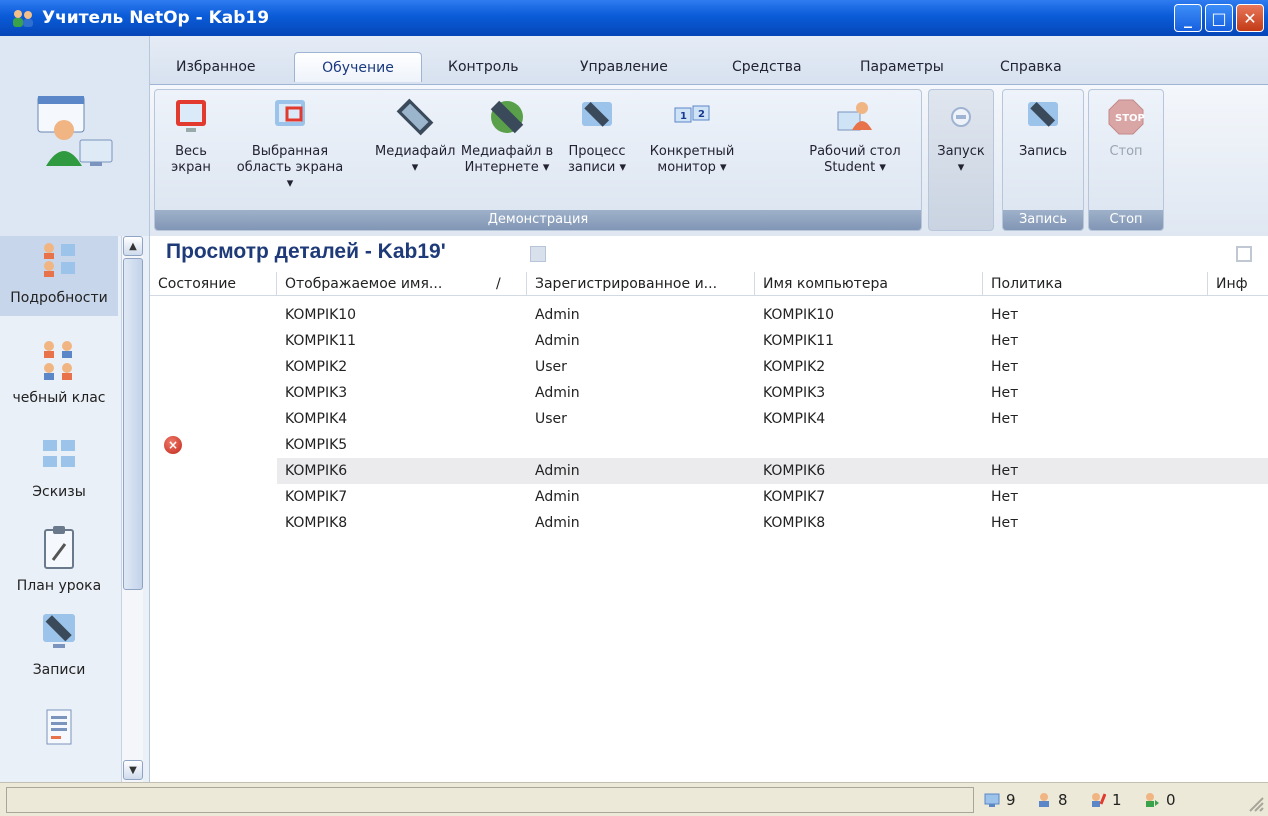  What do you see at coordinates (869, 284) in the screenshot?
I see `col-computer-name: Имя компьютера` at bounding box center [869, 284].